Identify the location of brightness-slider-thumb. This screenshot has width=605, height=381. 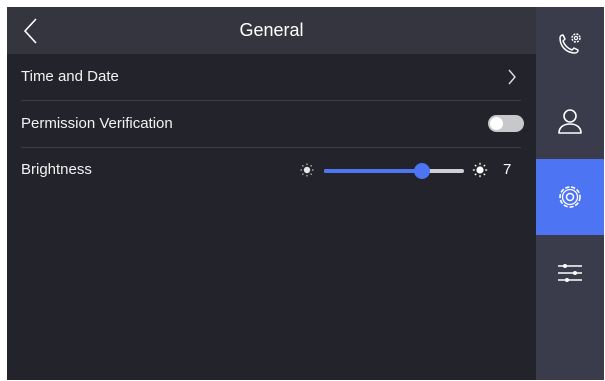
(422, 171).